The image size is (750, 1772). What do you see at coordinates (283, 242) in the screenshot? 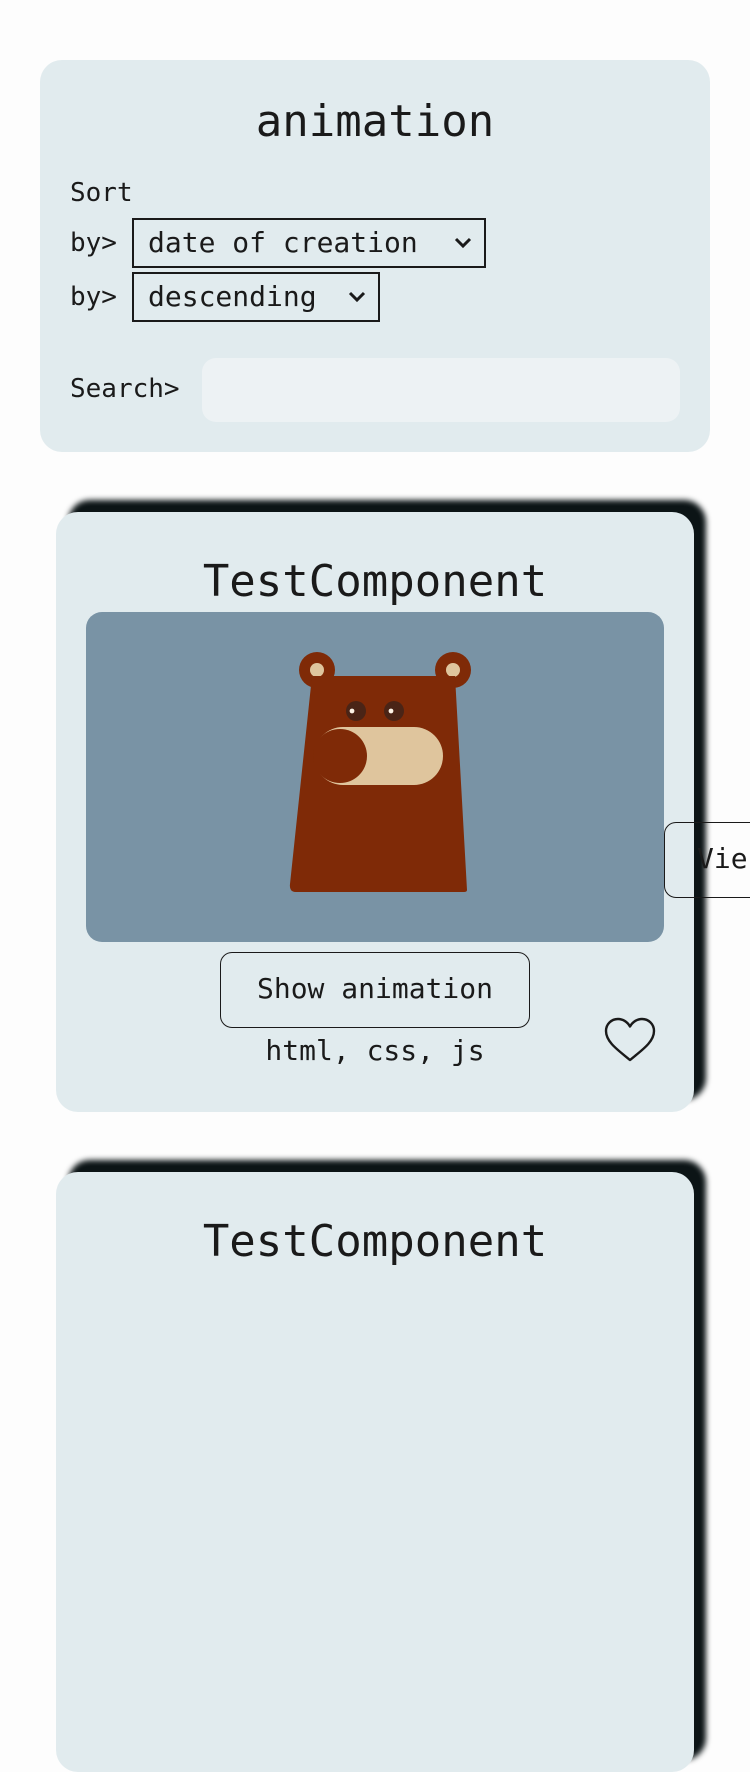
I see `sort-field-value: date of creation` at bounding box center [283, 242].